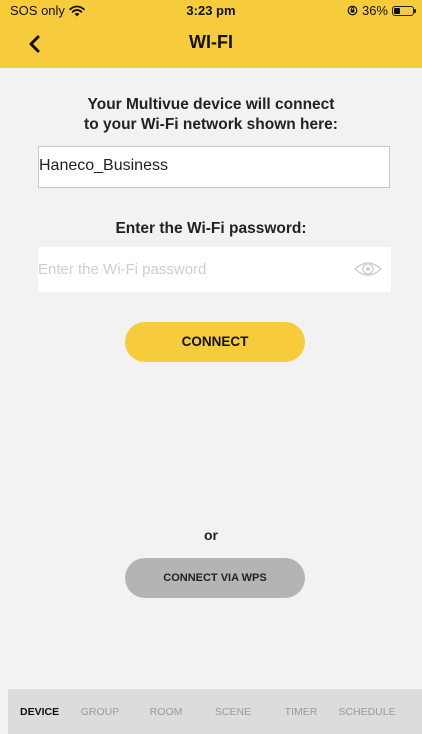  What do you see at coordinates (211, 124) in the screenshot?
I see `intro-line-2: to your Wi-Fi network shown here:` at bounding box center [211, 124].